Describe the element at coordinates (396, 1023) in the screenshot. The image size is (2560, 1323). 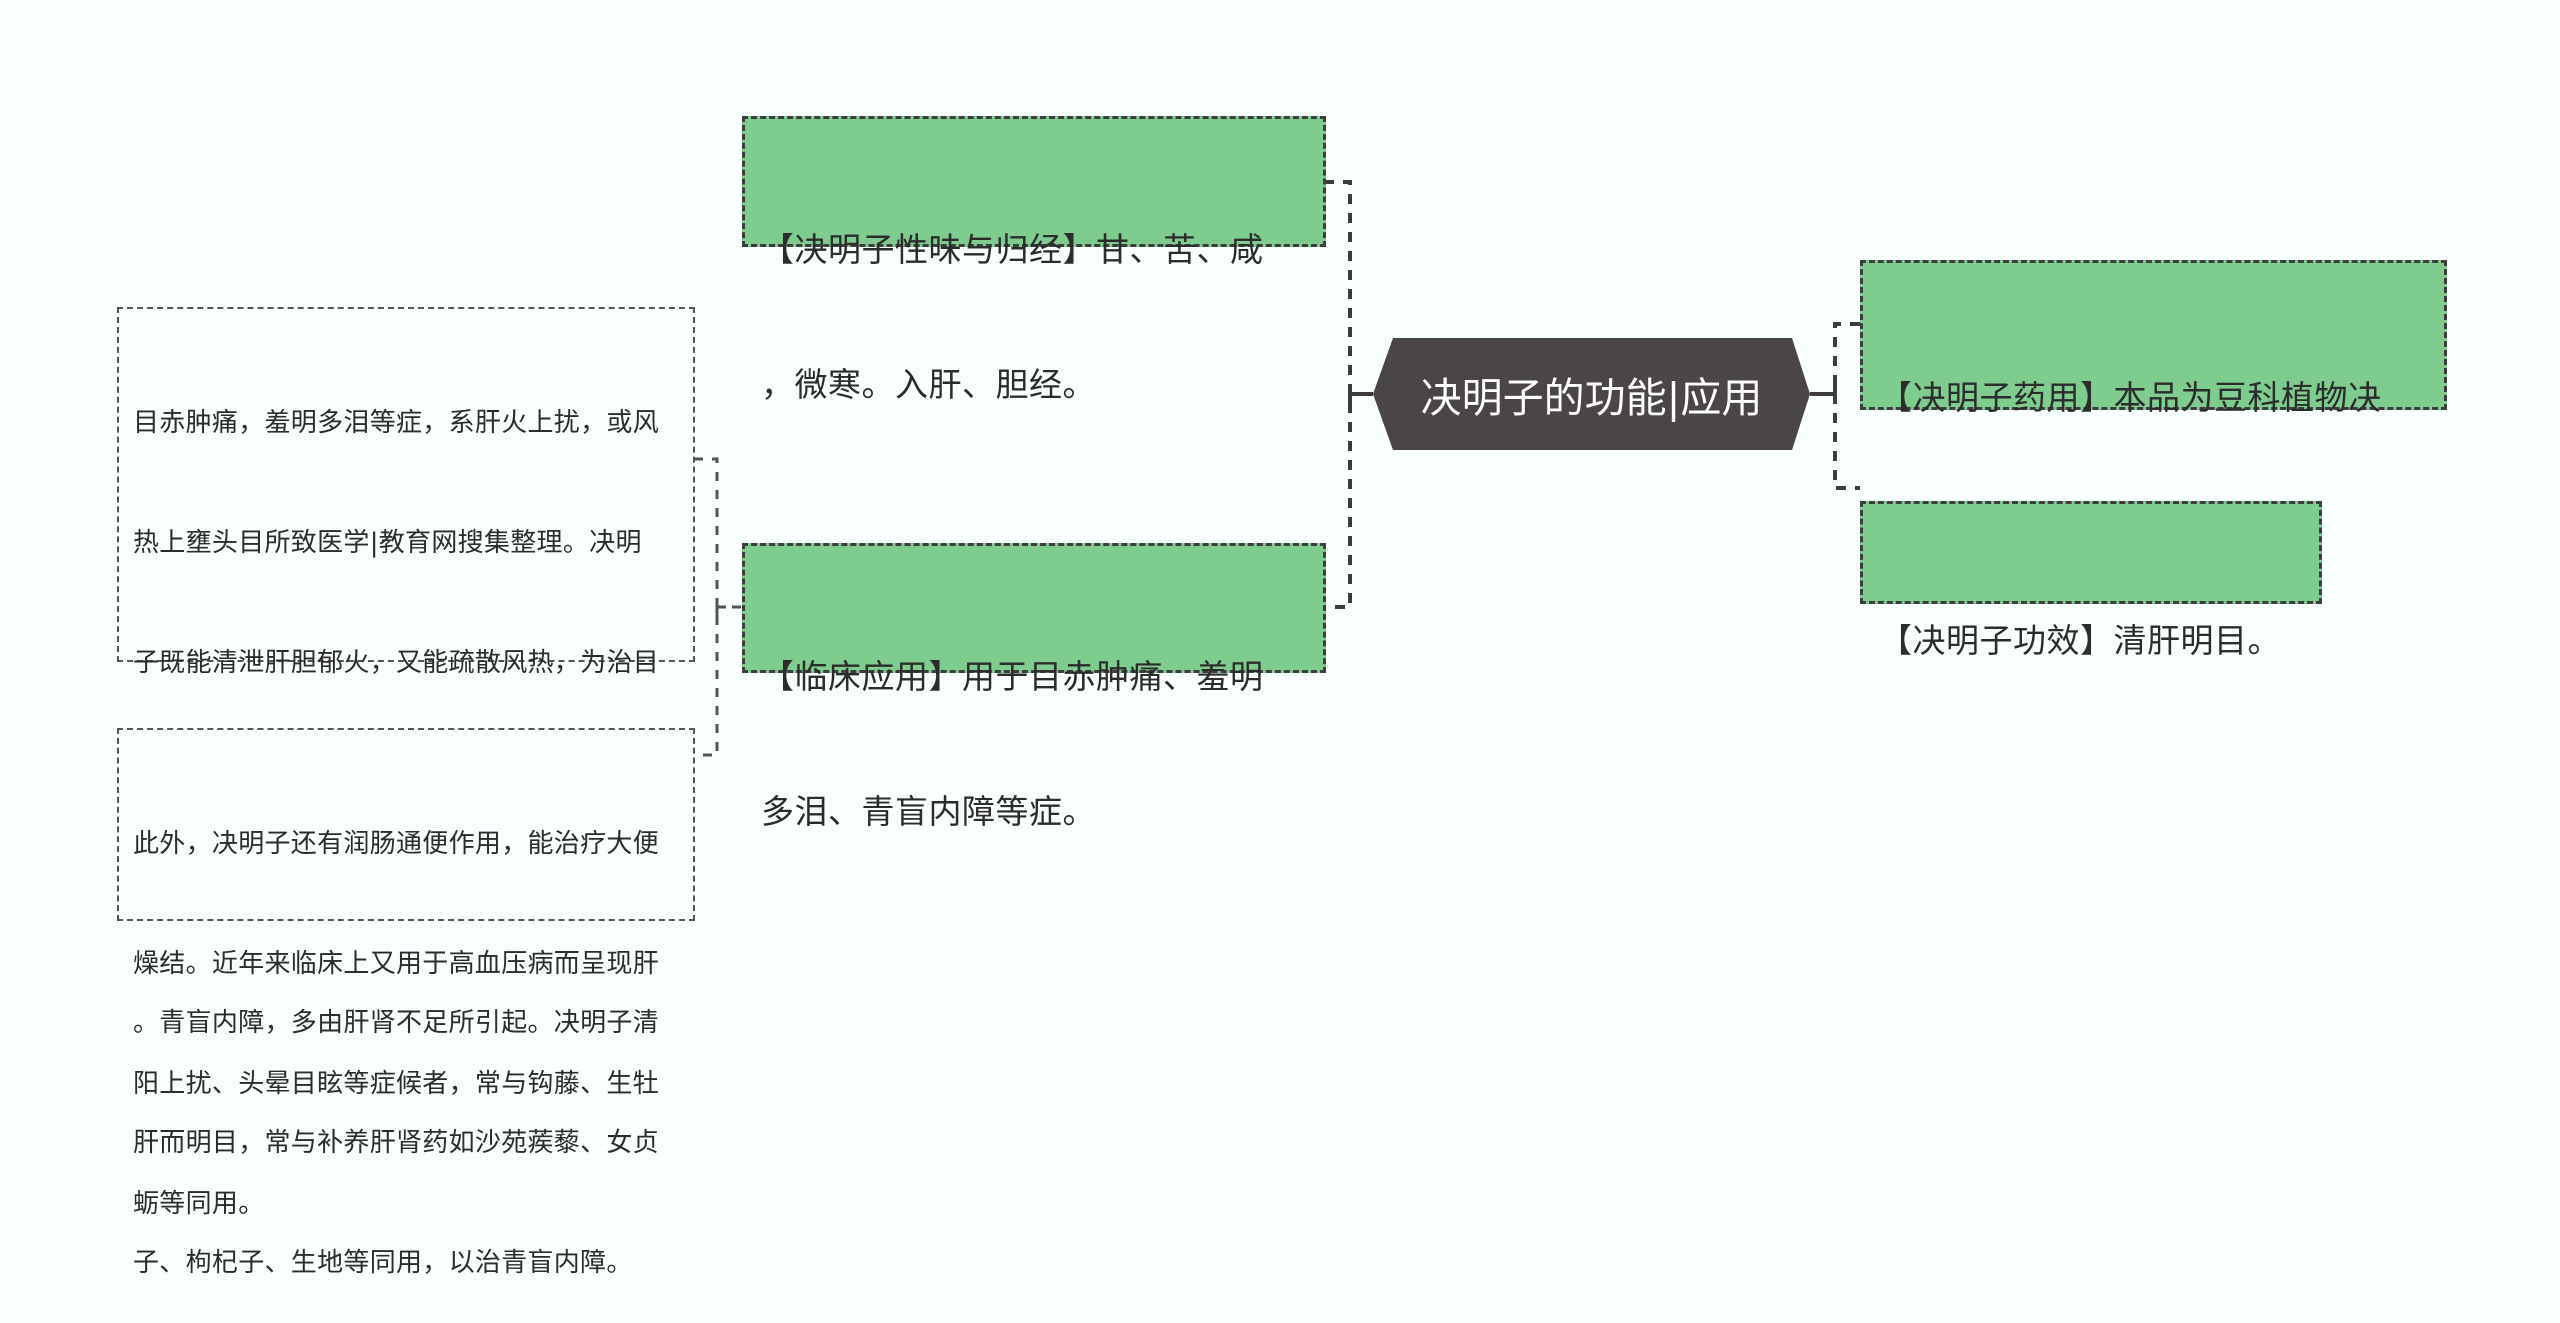
I see `detail-text-line: 。青盲内障，多由肝肾不足所引起。决明子清` at that location.